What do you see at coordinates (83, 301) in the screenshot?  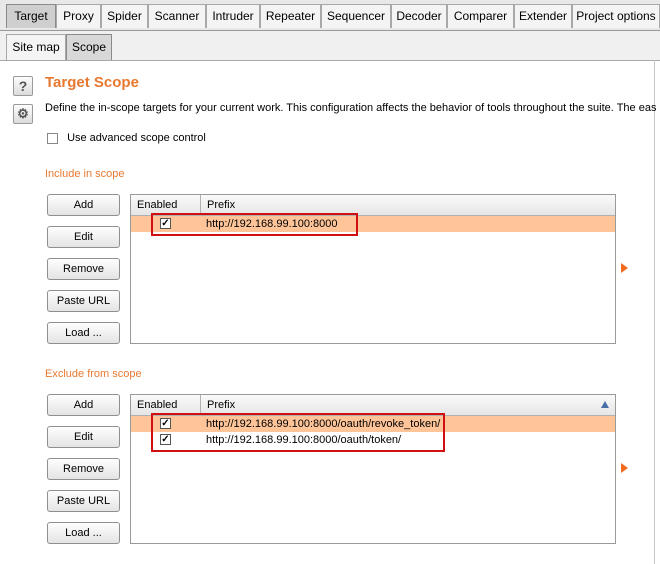 I see `include-paste-url-button: Paste URL` at bounding box center [83, 301].